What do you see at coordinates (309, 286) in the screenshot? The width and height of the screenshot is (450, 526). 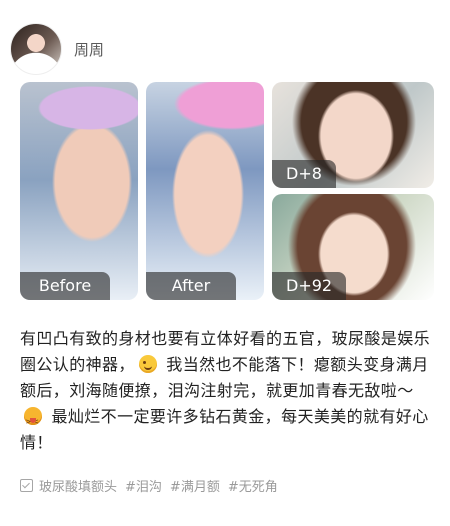 I see `photo-label-day-92: D+92` at bounding box center [309, 286].